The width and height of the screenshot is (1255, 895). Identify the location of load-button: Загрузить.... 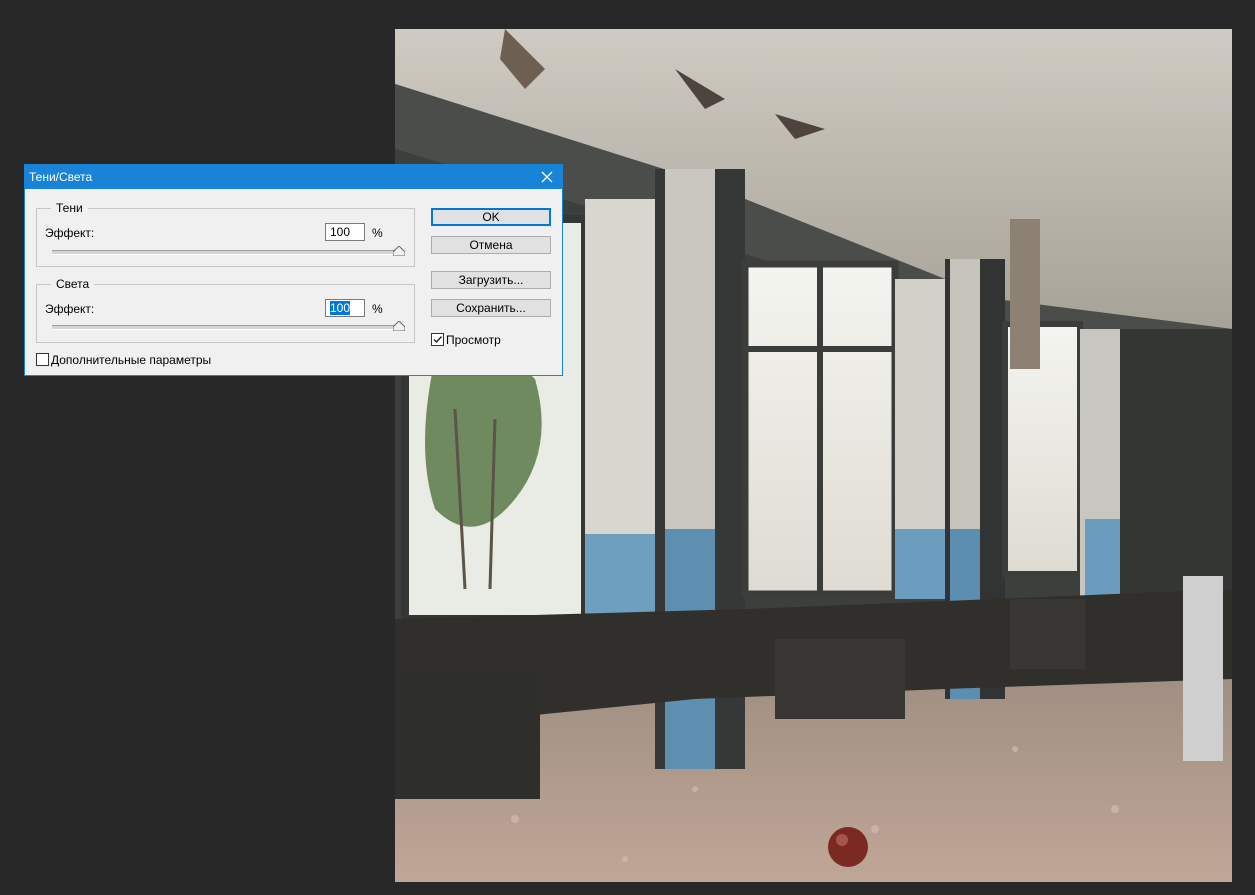
(491, 280).